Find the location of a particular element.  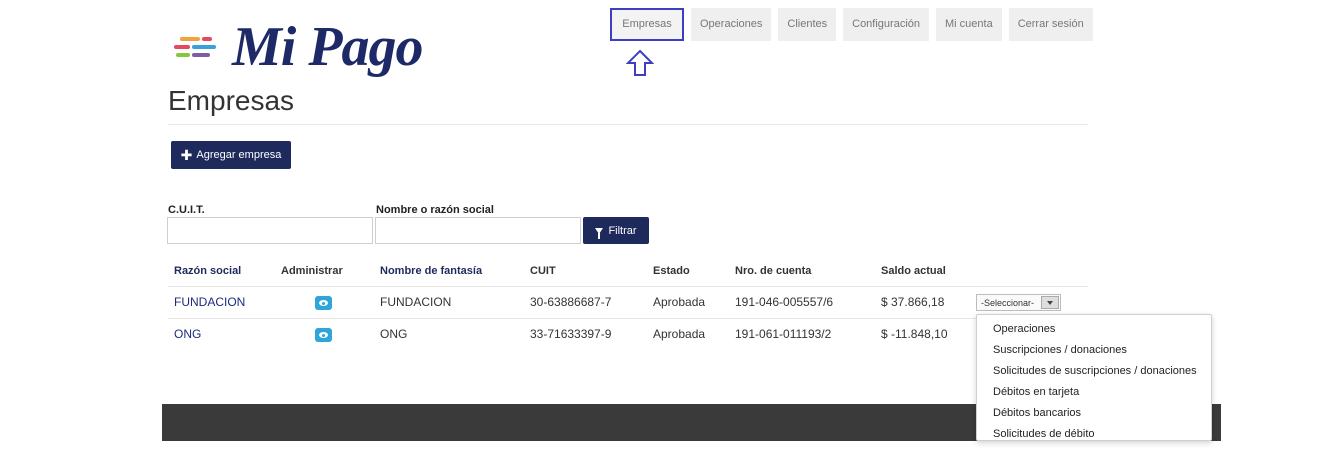

name-filter-label: Nombre o razón social is located at coordinates (435, 210).